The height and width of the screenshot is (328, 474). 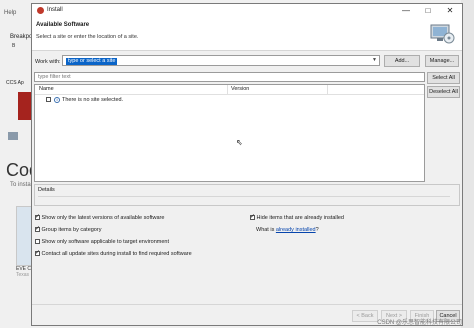 I want to click on table-header: Name Version, so click(x=229, y=90).